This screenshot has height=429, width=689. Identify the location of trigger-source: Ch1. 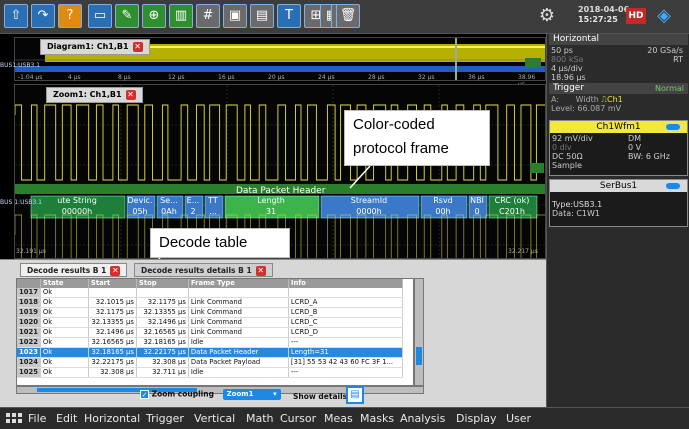
(614, 99).